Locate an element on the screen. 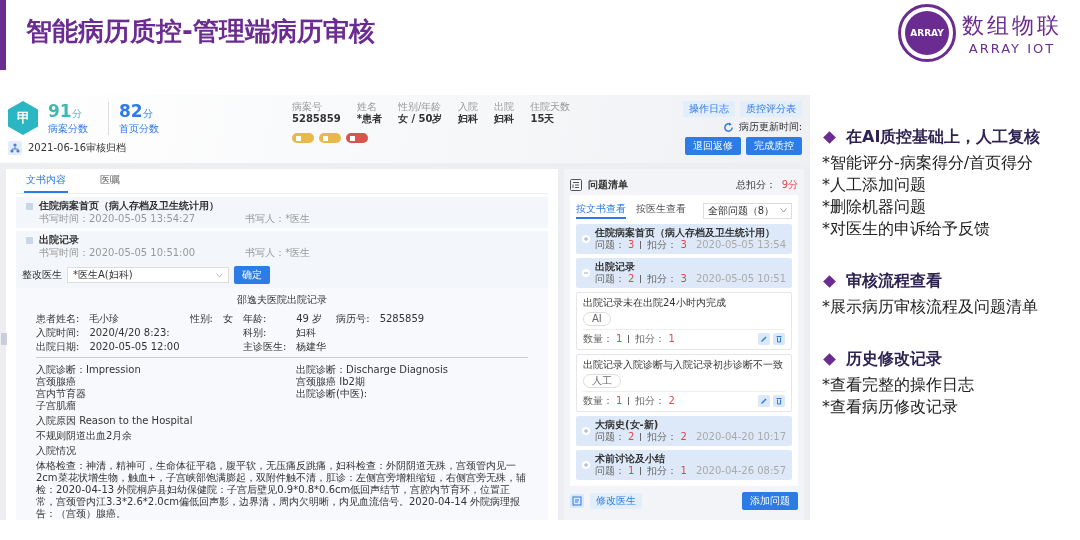  info-label: 病历号: is located at coordinates (353, 319).